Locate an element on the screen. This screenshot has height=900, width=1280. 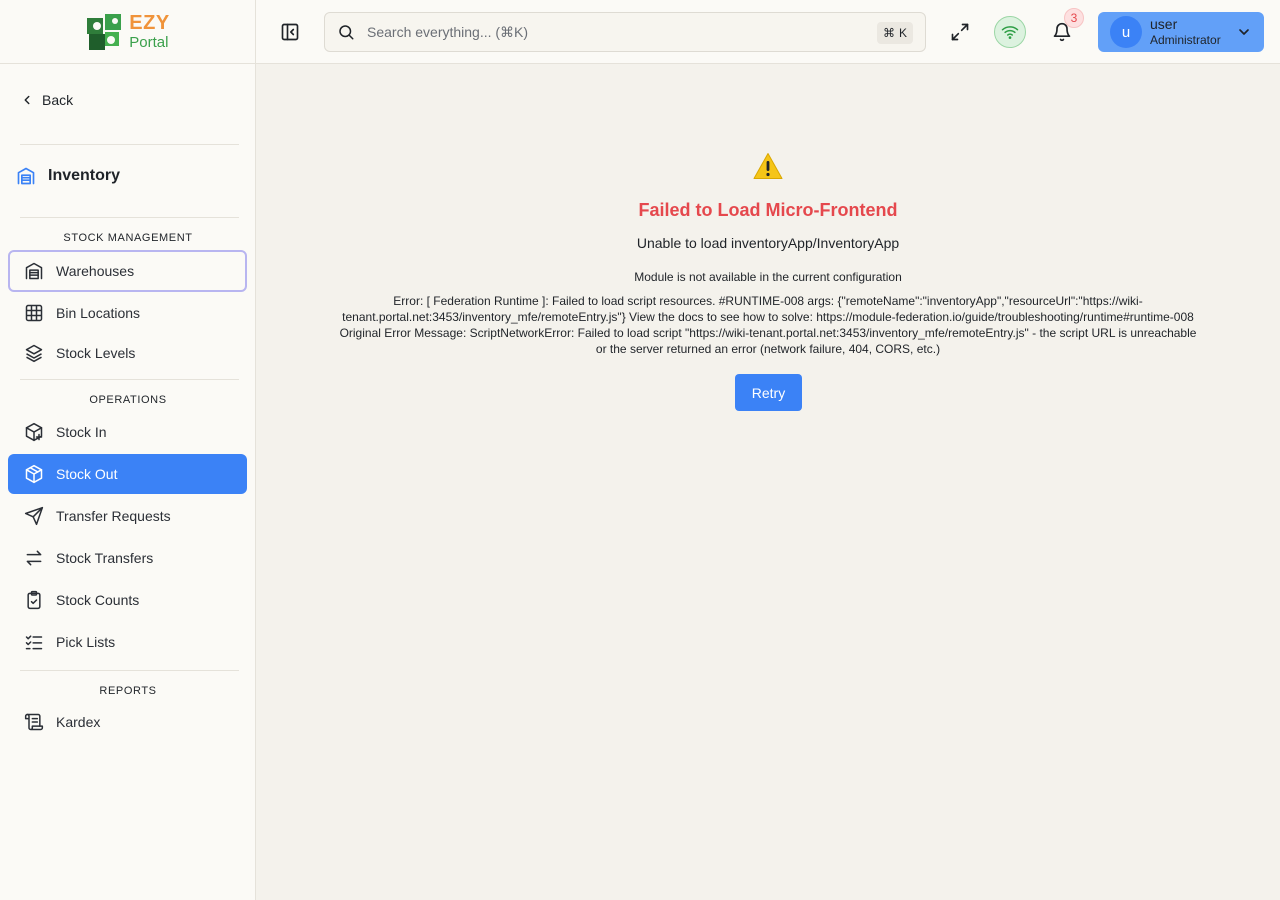
sidebar-item-warehouses: Warehouses is located at coordinates (127, 271).